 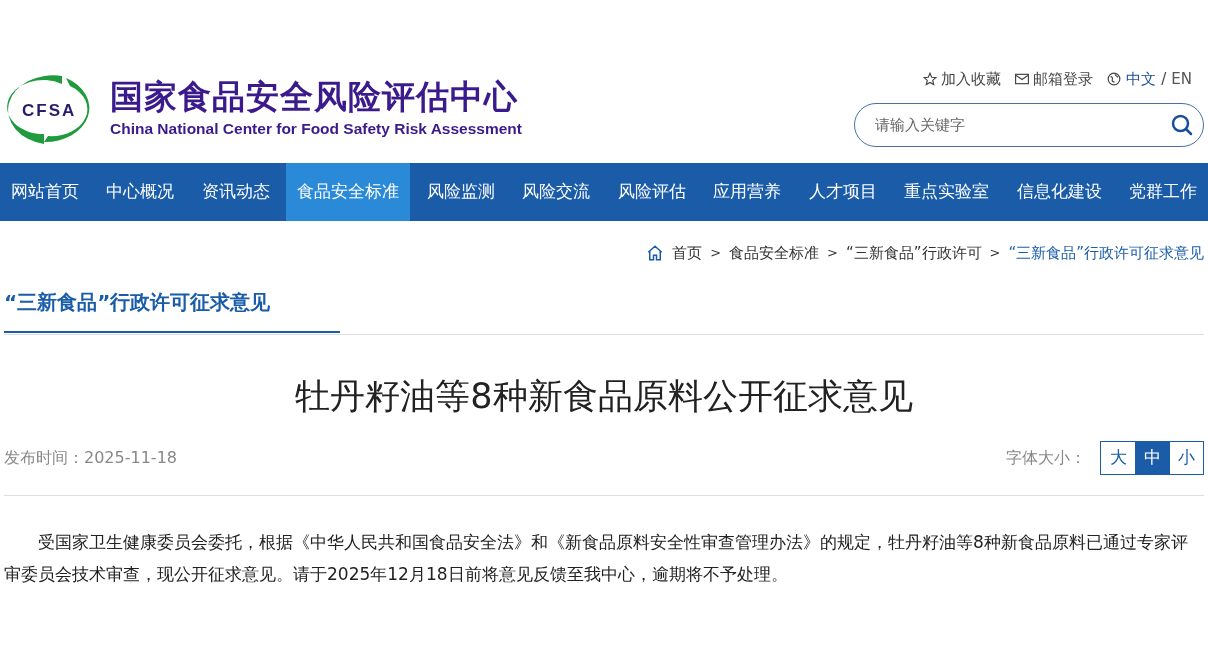 What do you see at coordinates (1059, 192) in the screenshot?
I see `nav-tab: 信息化建设` at bounding box center [1059, 192].